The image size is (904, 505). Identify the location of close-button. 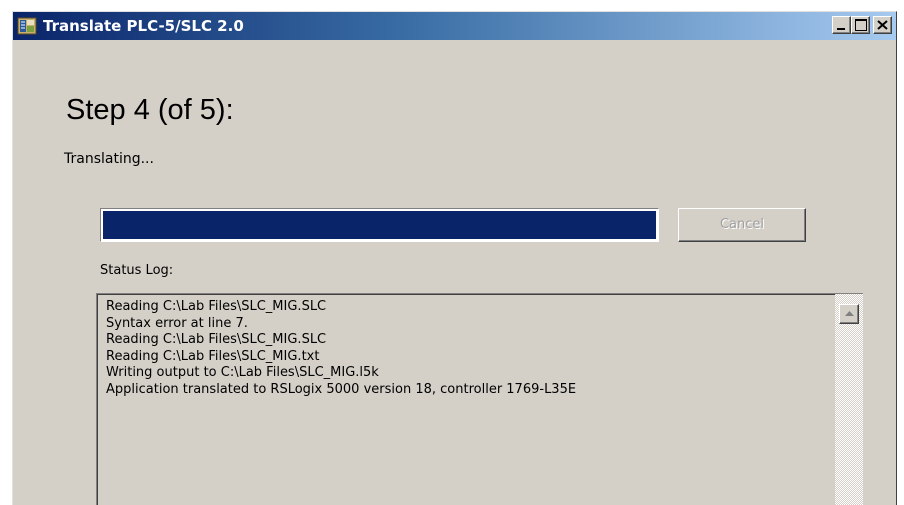
(882, 25).